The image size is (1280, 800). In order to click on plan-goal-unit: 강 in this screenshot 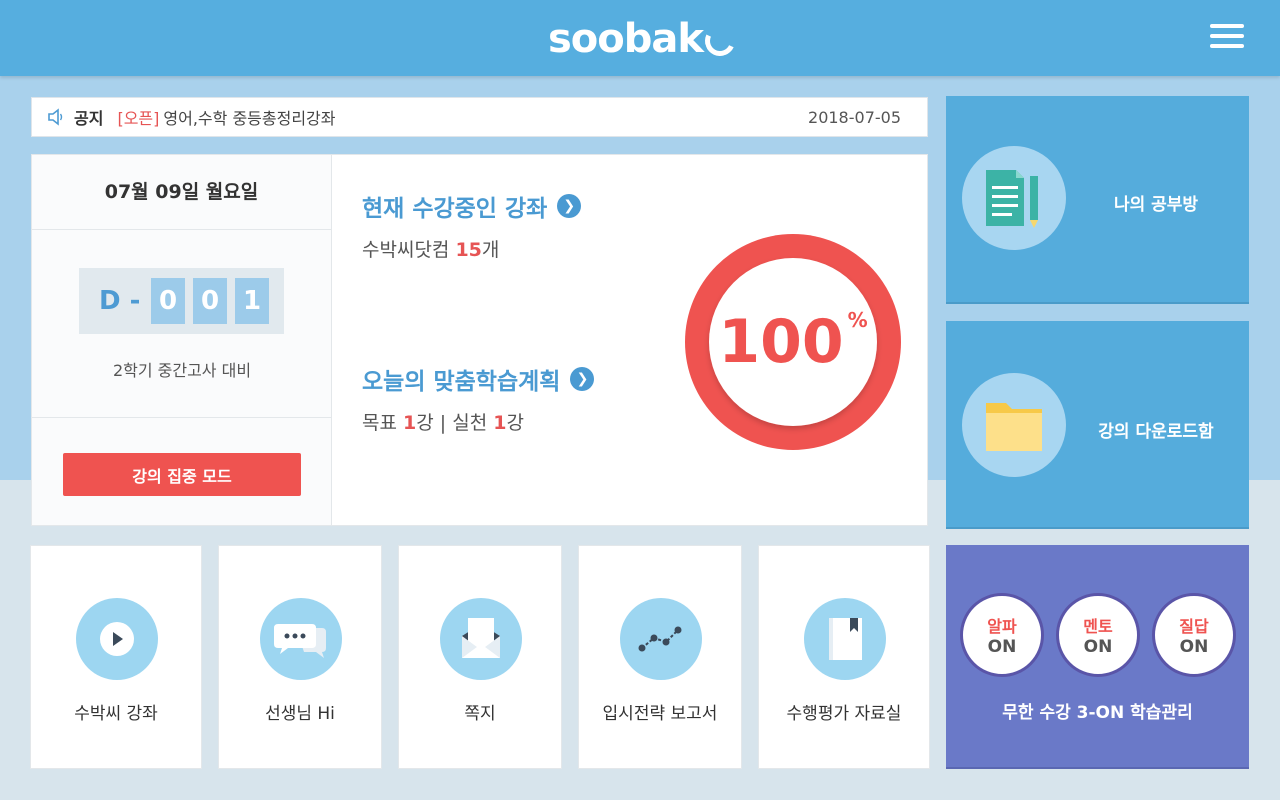, I will do `click(425, 423)`.